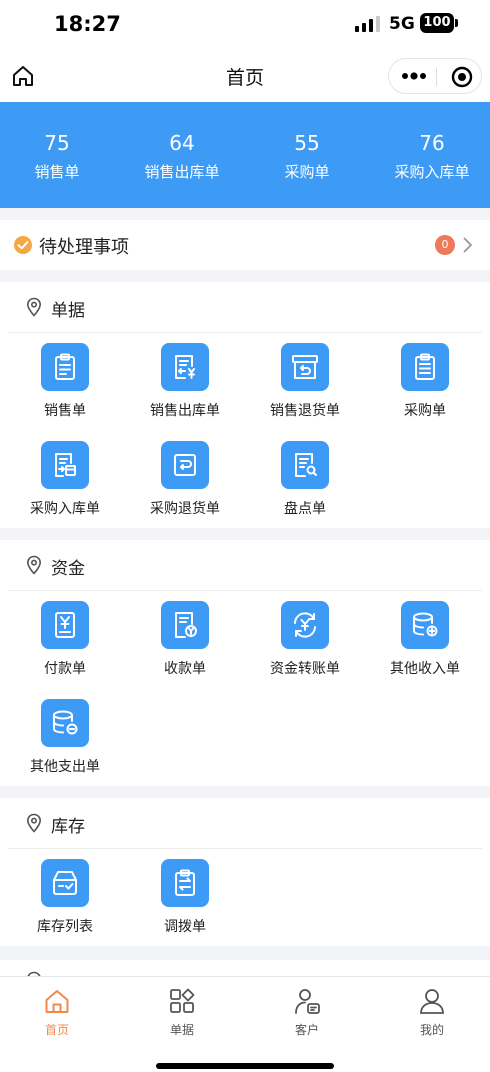 The width and height of the screenshot is (490, 1072). What do you see at coordinates (84, 247) in the screenshot?
I see `todo-label: 待处理事项` at bounding box center [84, 247].